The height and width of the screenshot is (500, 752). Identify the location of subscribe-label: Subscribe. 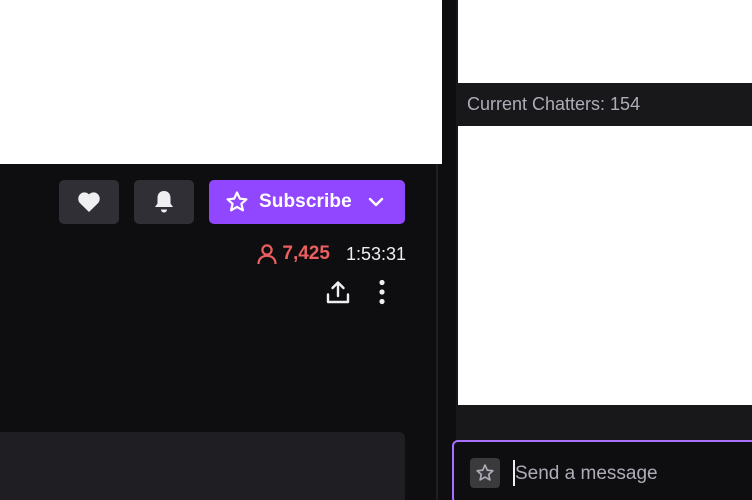
(305, 201).